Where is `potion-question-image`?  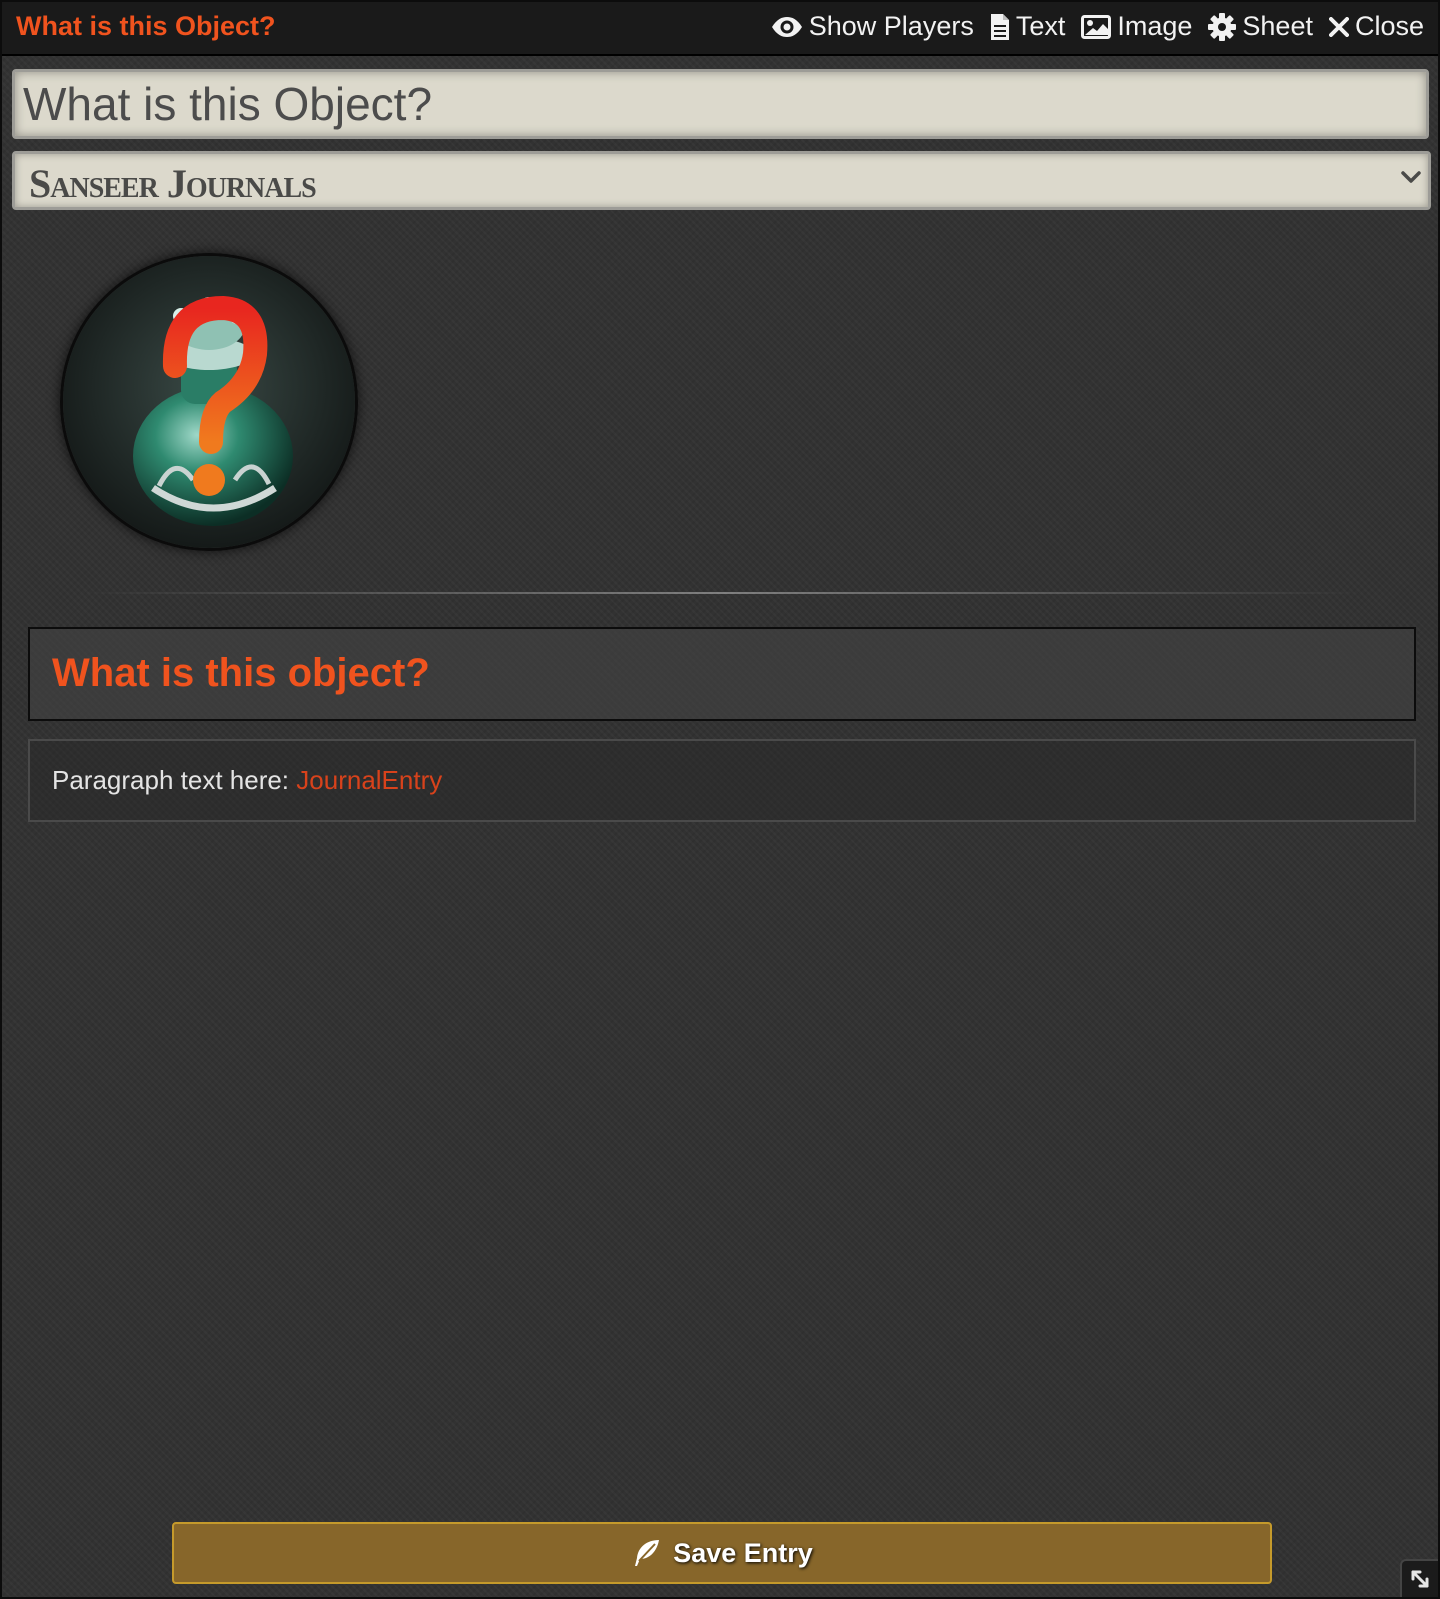 potion-question-image is located at coordinates (209, 402).